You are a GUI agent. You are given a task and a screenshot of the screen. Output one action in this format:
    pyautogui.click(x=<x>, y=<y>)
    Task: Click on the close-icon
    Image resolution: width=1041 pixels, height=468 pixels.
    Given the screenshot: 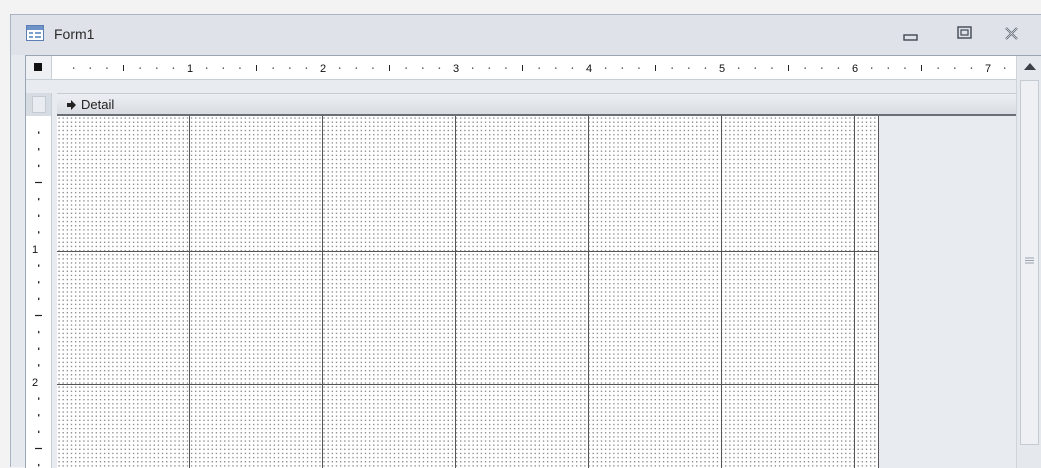 What is the action you would take?
    pyautogui.click(x=1011, y=33)
    